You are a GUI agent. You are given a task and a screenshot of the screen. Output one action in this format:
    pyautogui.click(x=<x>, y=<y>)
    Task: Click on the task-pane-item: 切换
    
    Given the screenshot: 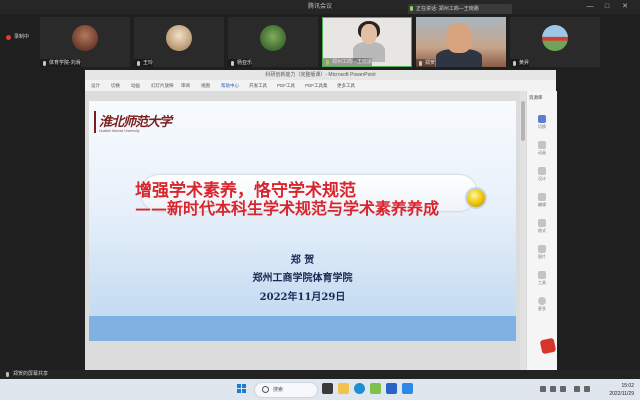 What is the action you would take?
    pyautogui.click(x=542, y=123)
    